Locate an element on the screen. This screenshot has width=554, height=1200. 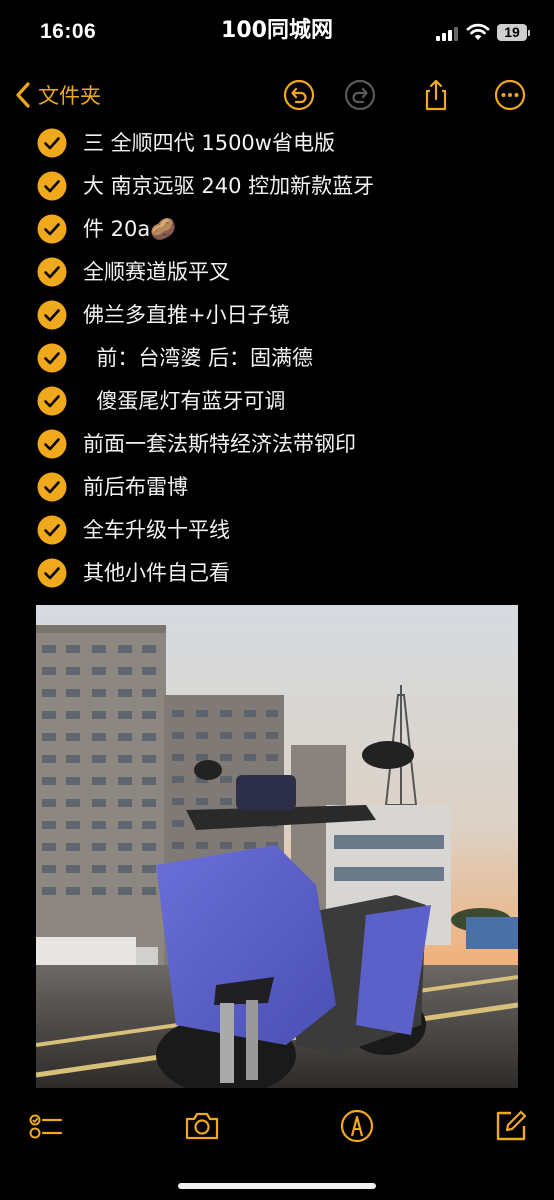
checklist-item: 前面一套法斯特经济法带钢印 is located at coordinates (277, 443).